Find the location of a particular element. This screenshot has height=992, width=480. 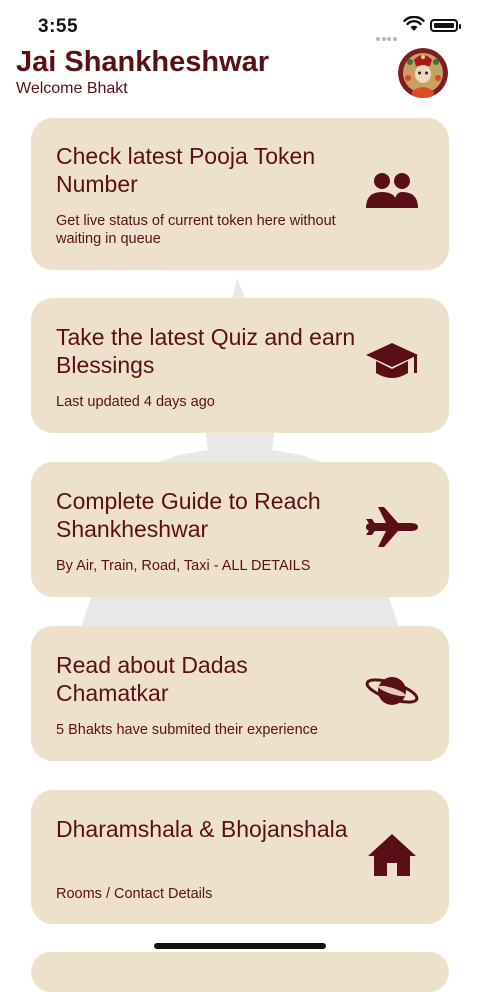

card-subtitle: 5 Bhakts have submited their experience is located at coordinates (187, 730).